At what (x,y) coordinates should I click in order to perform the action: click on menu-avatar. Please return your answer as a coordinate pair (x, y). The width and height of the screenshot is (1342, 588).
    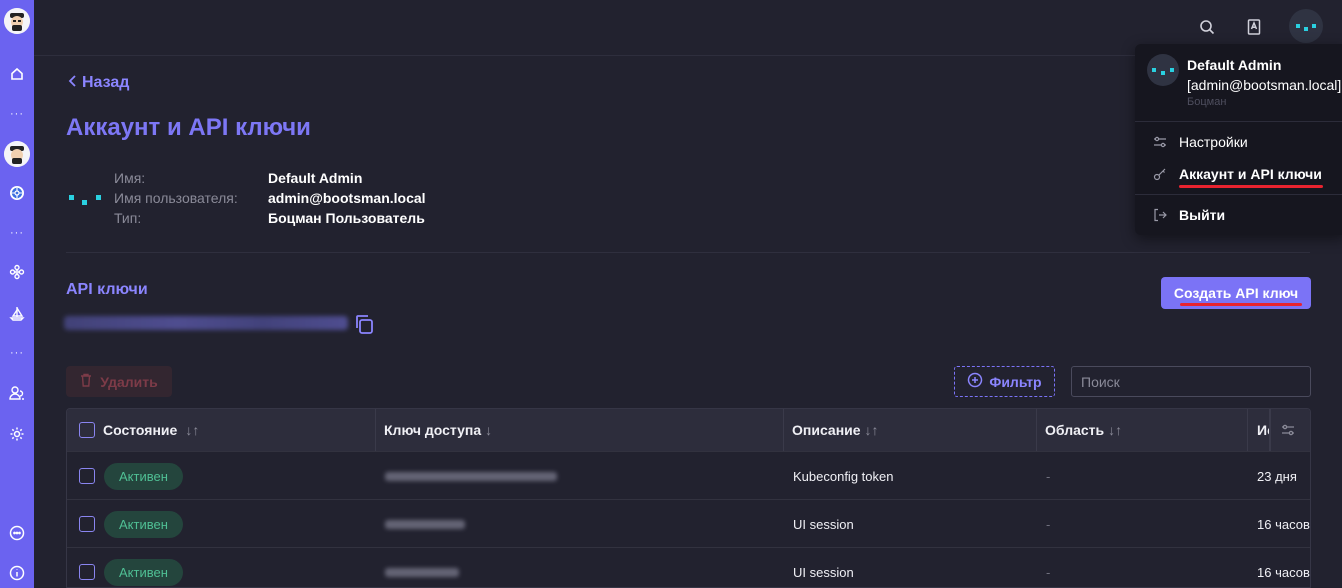
    Looking at the image, I should click on (1163, 70).